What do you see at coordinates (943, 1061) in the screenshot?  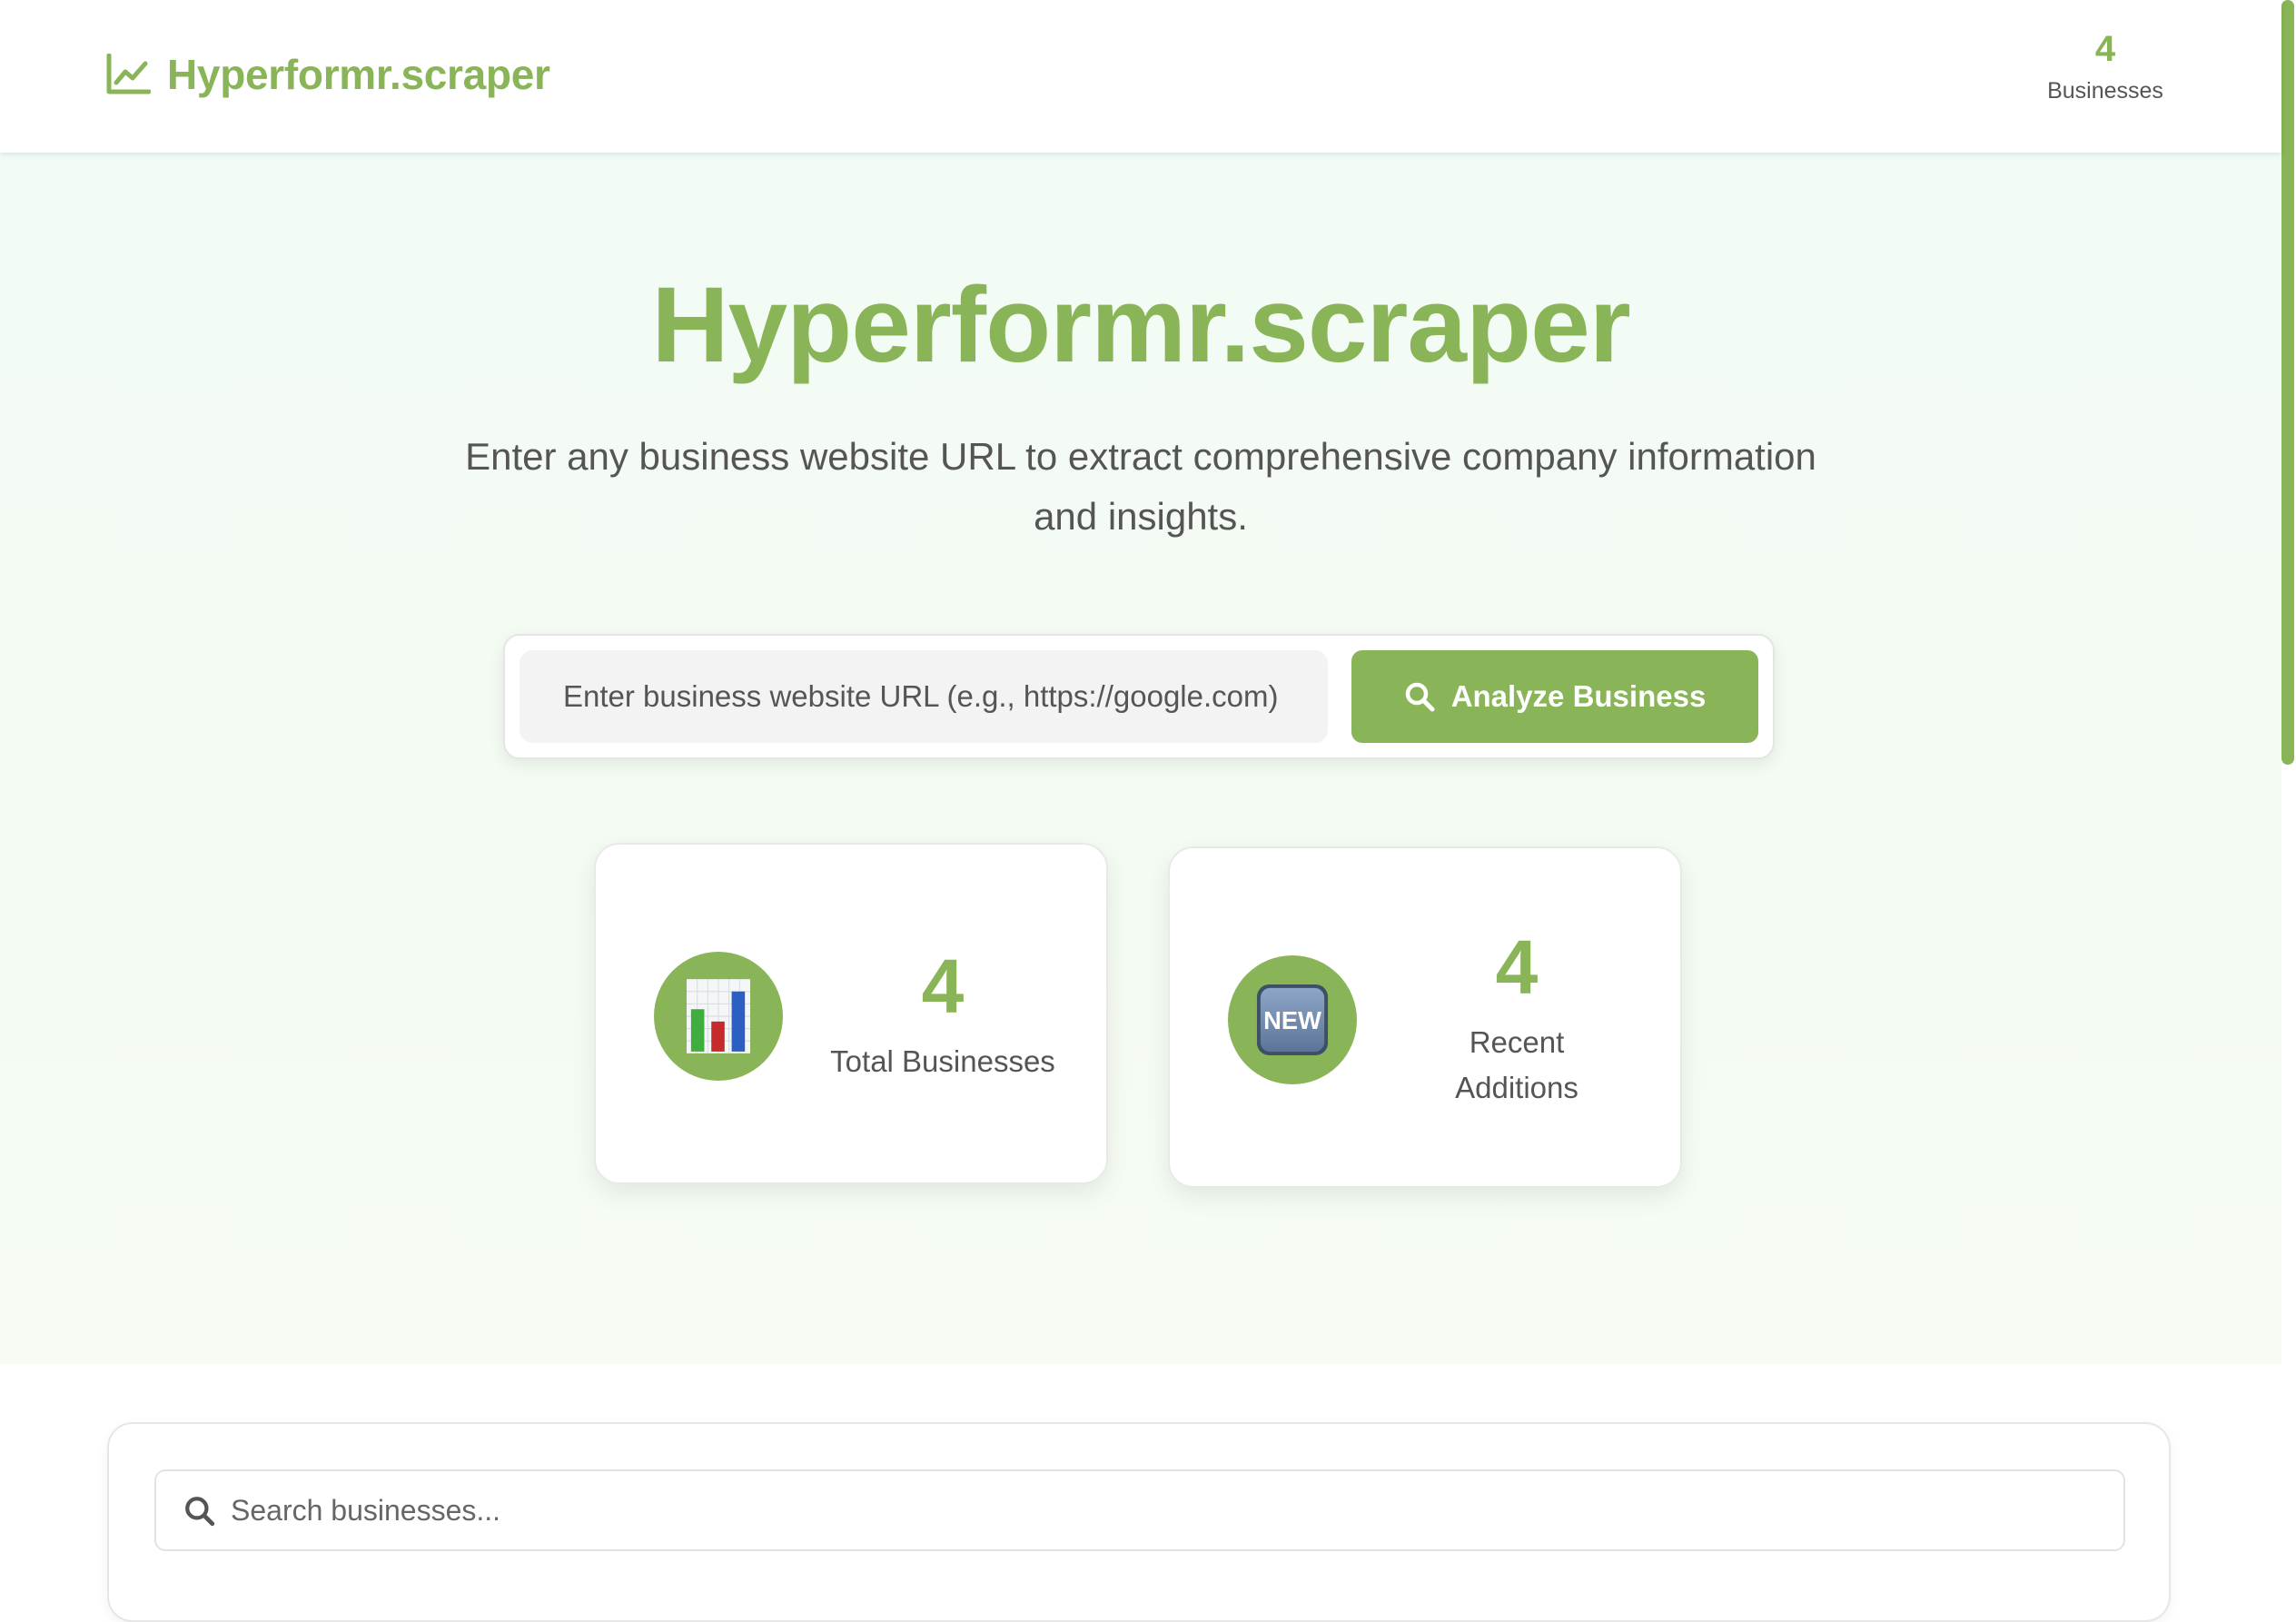 I see `total-businesses-label: Total Businesses` at bounding box center [943, 1061].